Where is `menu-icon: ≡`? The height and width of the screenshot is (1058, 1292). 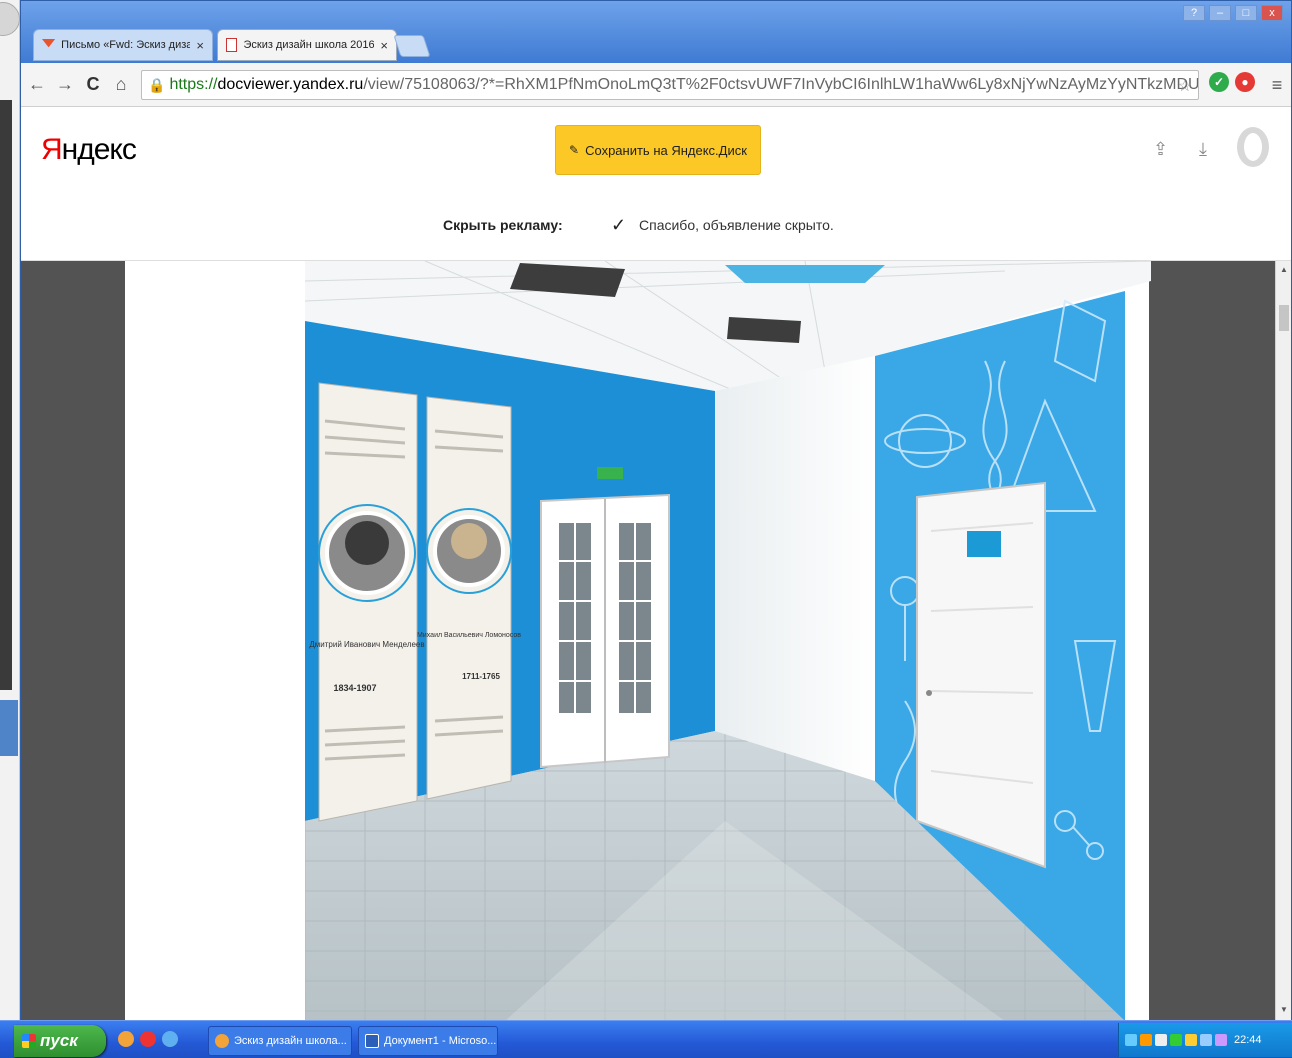
menu-icon: ≡ is located at coordinates (1277, 85).